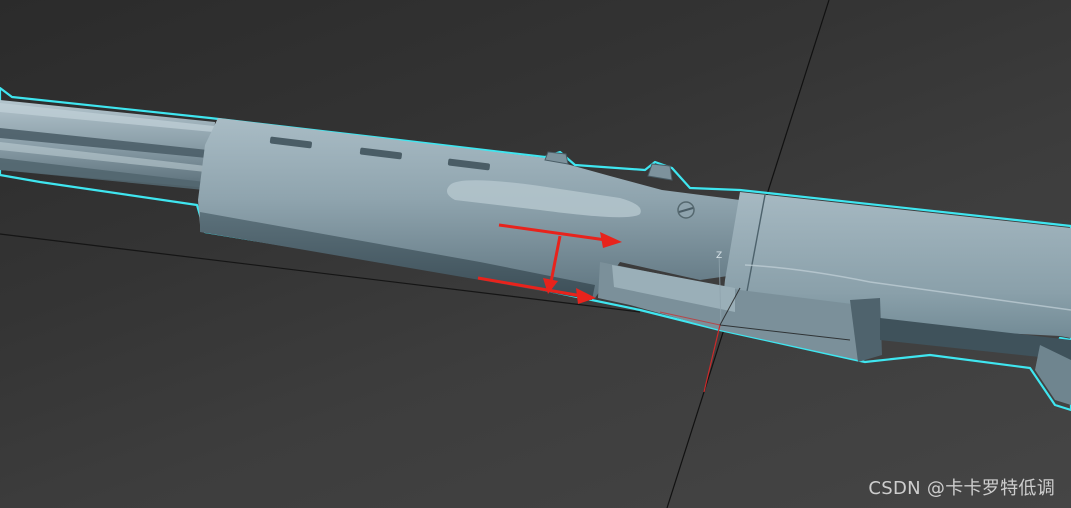  I want to click on gizmo-axis-line, so click(712, 358).